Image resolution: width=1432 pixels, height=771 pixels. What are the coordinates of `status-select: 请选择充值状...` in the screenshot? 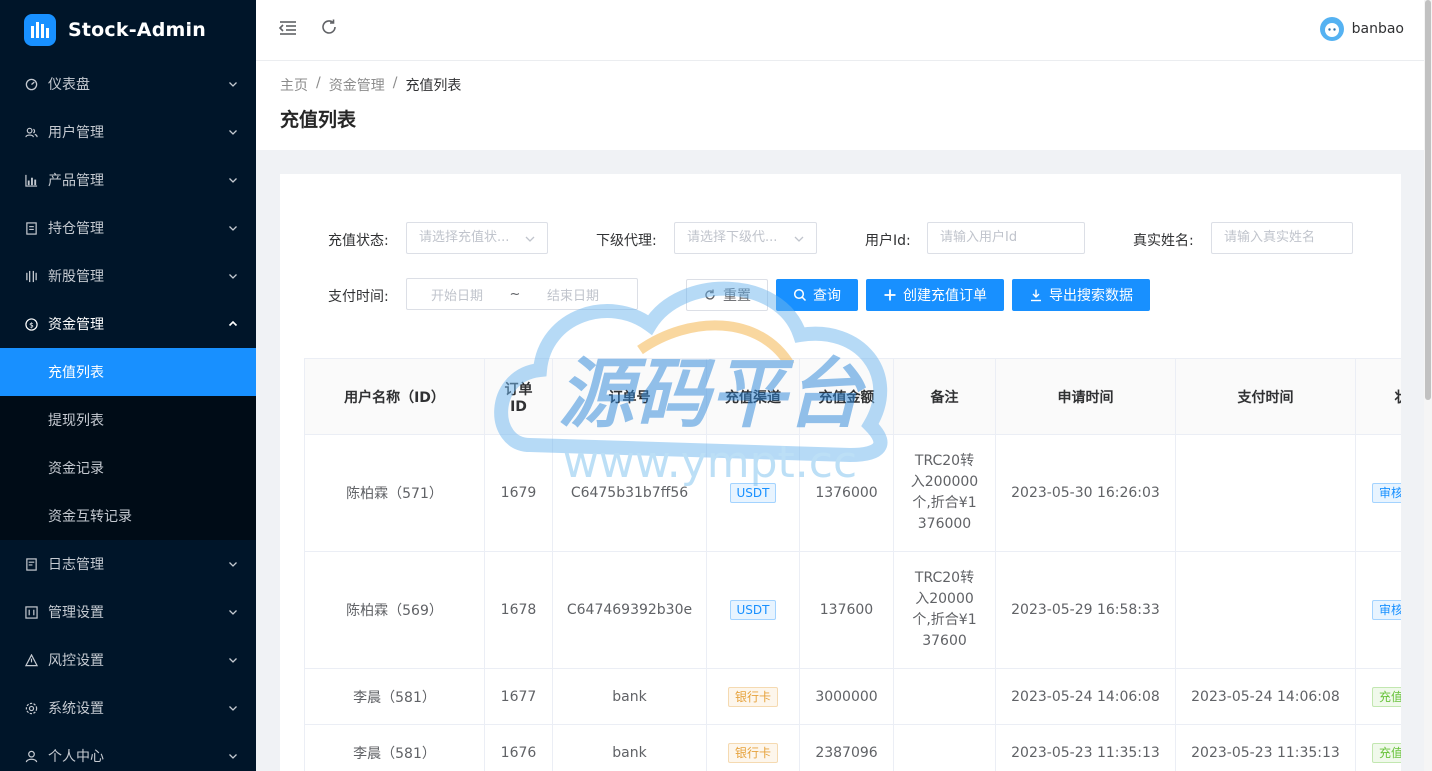 It's located at (477, 238).